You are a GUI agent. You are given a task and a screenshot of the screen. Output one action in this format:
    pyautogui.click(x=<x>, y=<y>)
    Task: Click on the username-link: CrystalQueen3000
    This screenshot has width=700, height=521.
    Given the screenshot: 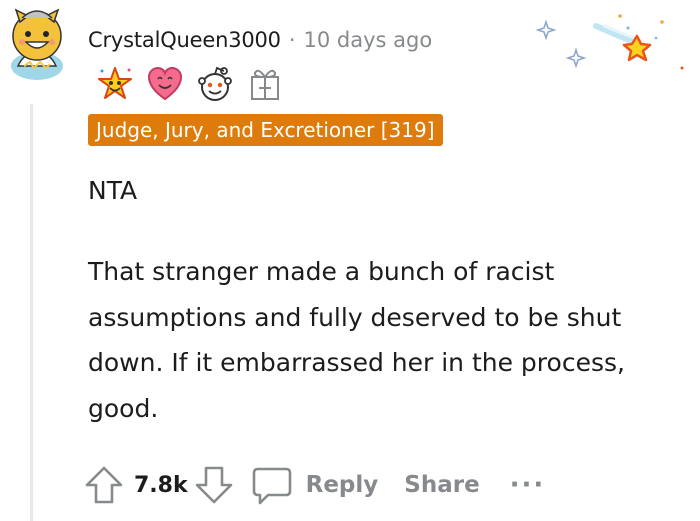 What is the action you would take?
    pyautogui.click(x=184, y=40)
    